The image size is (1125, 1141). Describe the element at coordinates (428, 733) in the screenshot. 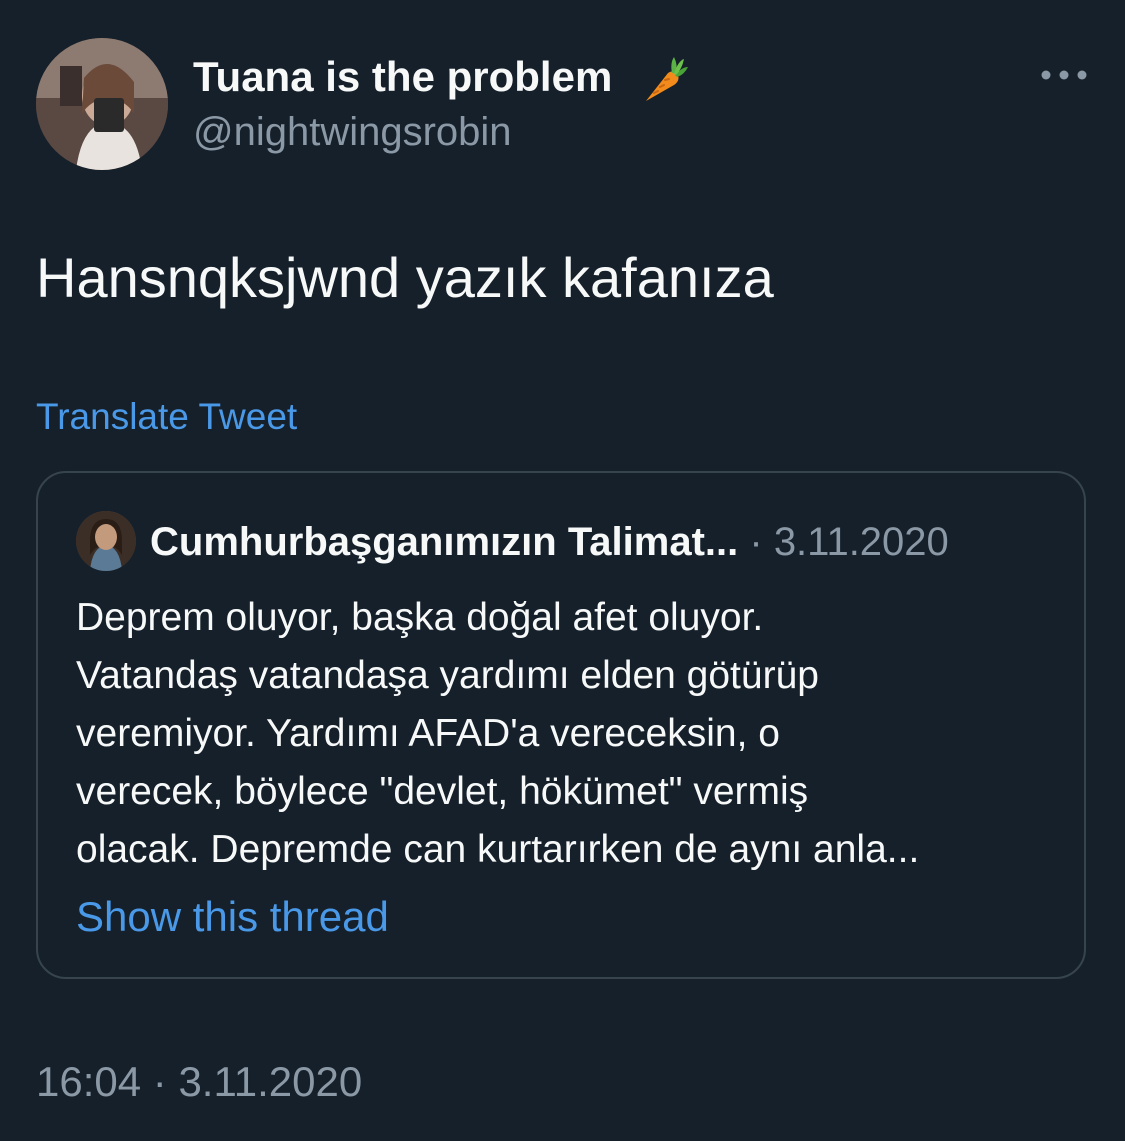

I see `quoted-text-line: veremiyor. Yardımı AFAD'a vereceksin, o` at that location.